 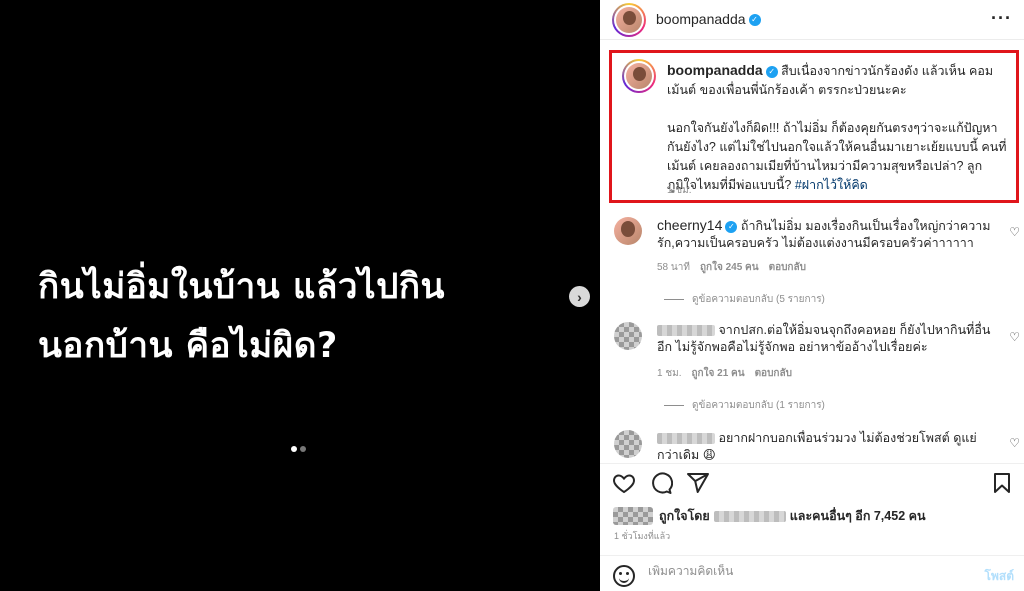 I want to click on author-avatar, so click(x=629, y=20).